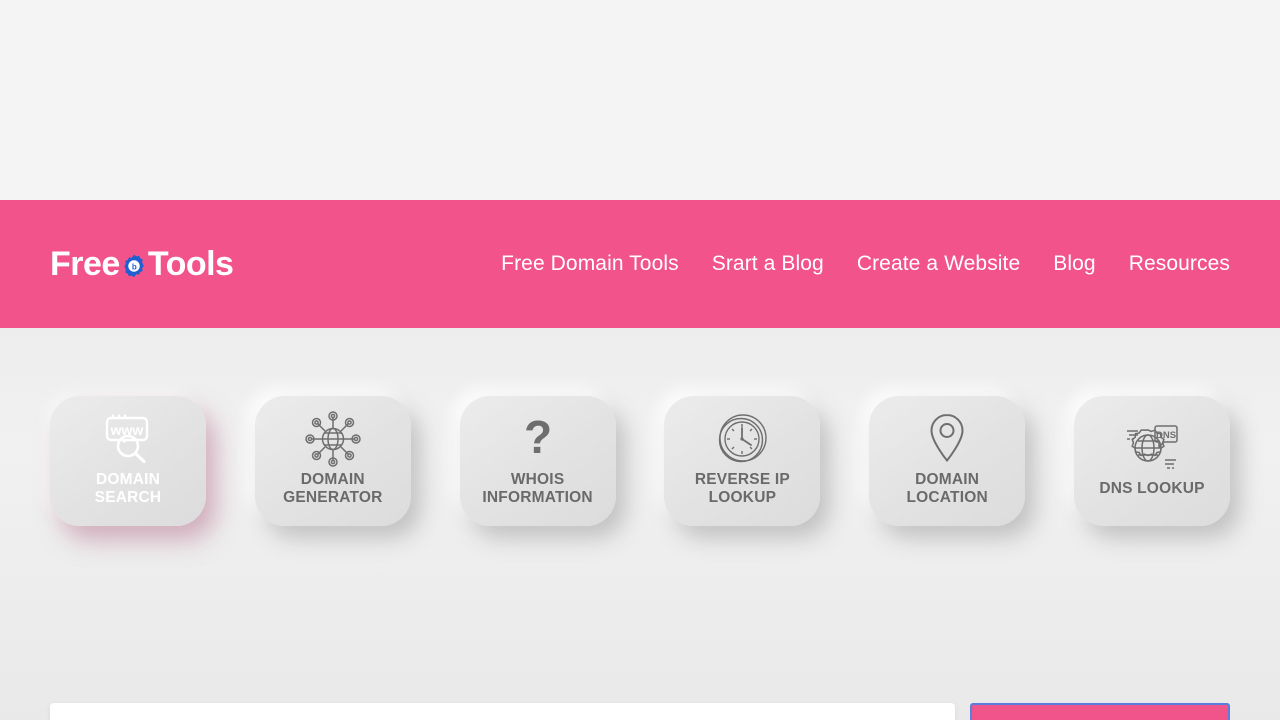 The height and width of the screenshot is (720, 1280). Describe the element at coordinates (502, 711) in the screenshot. I see `search-input` at that location.